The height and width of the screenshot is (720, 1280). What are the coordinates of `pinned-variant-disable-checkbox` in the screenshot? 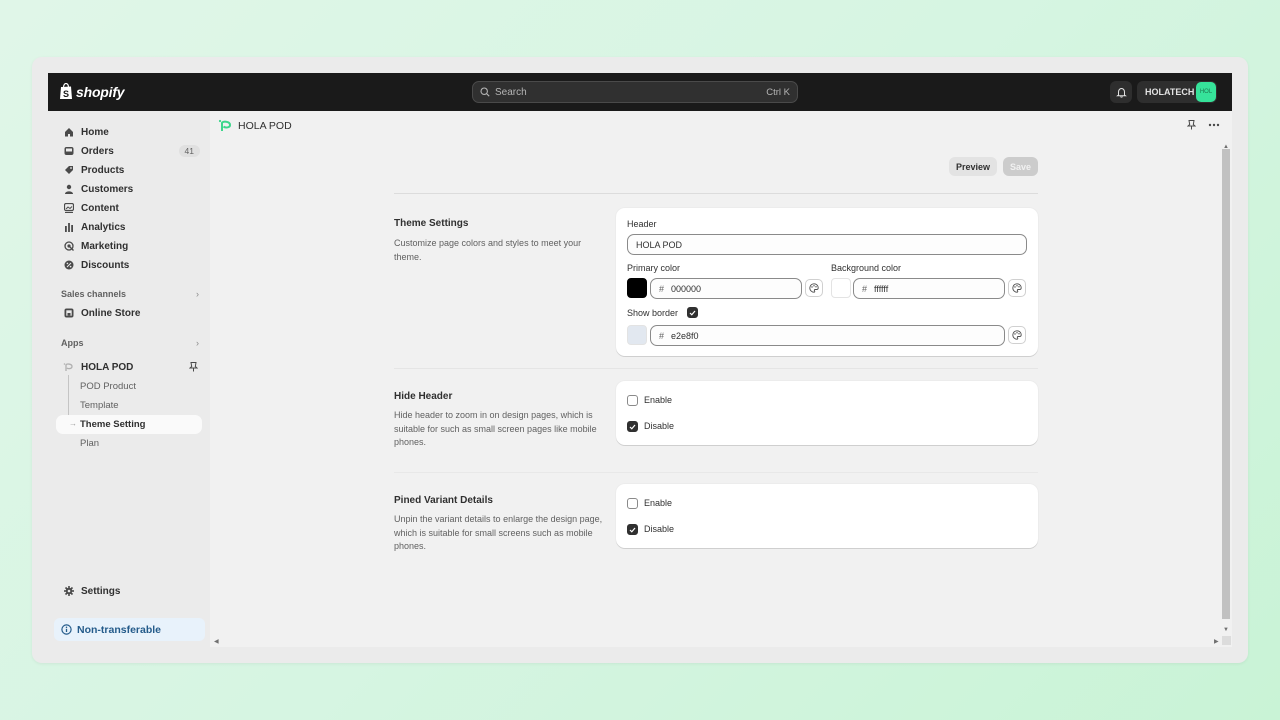 It's located at (632, 529).